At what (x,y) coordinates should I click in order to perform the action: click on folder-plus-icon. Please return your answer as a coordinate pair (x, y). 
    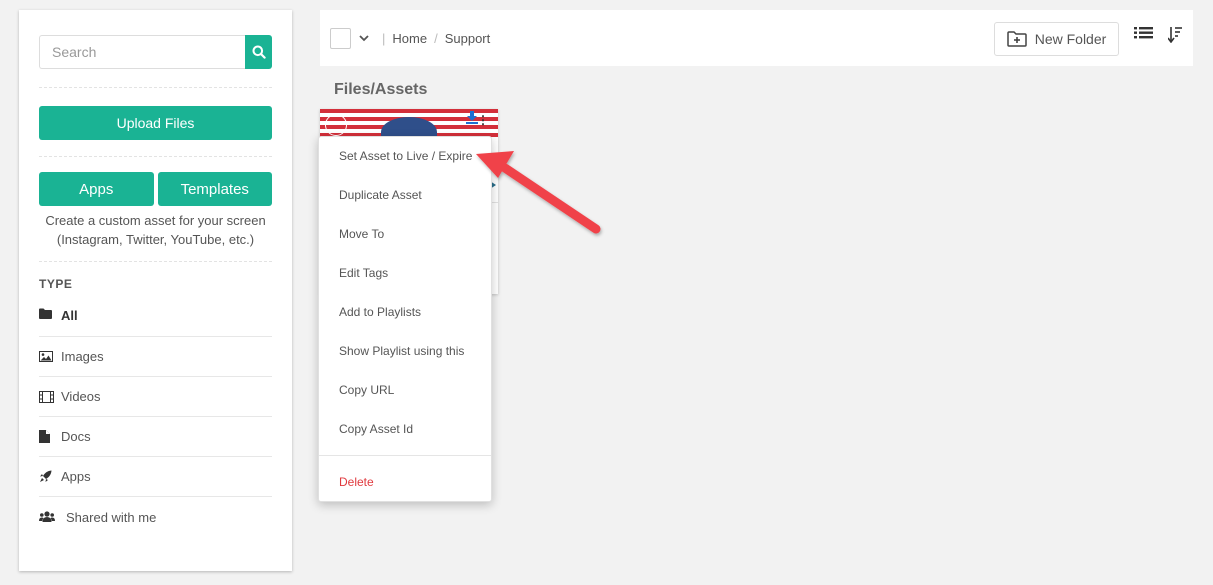
    Looking at the image, I should click on (1016, 39).